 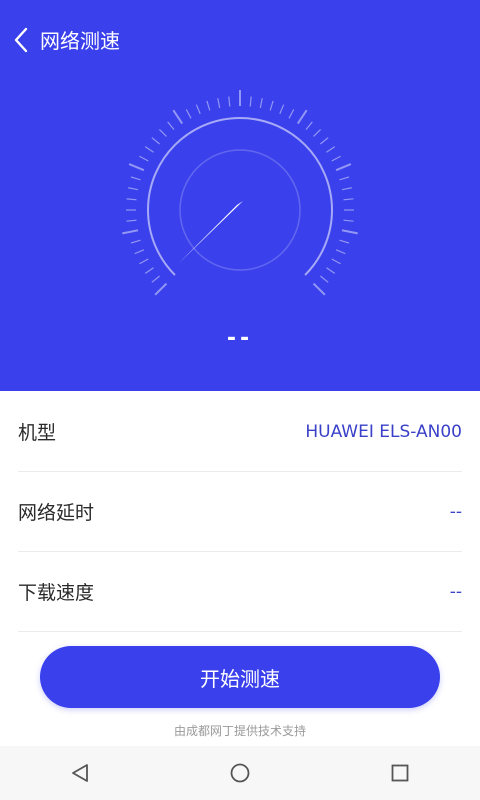 What do you see at coordinates (210, 232) in the screenshot?
I see `speedometer-needle` at bounding box center [210, 232].